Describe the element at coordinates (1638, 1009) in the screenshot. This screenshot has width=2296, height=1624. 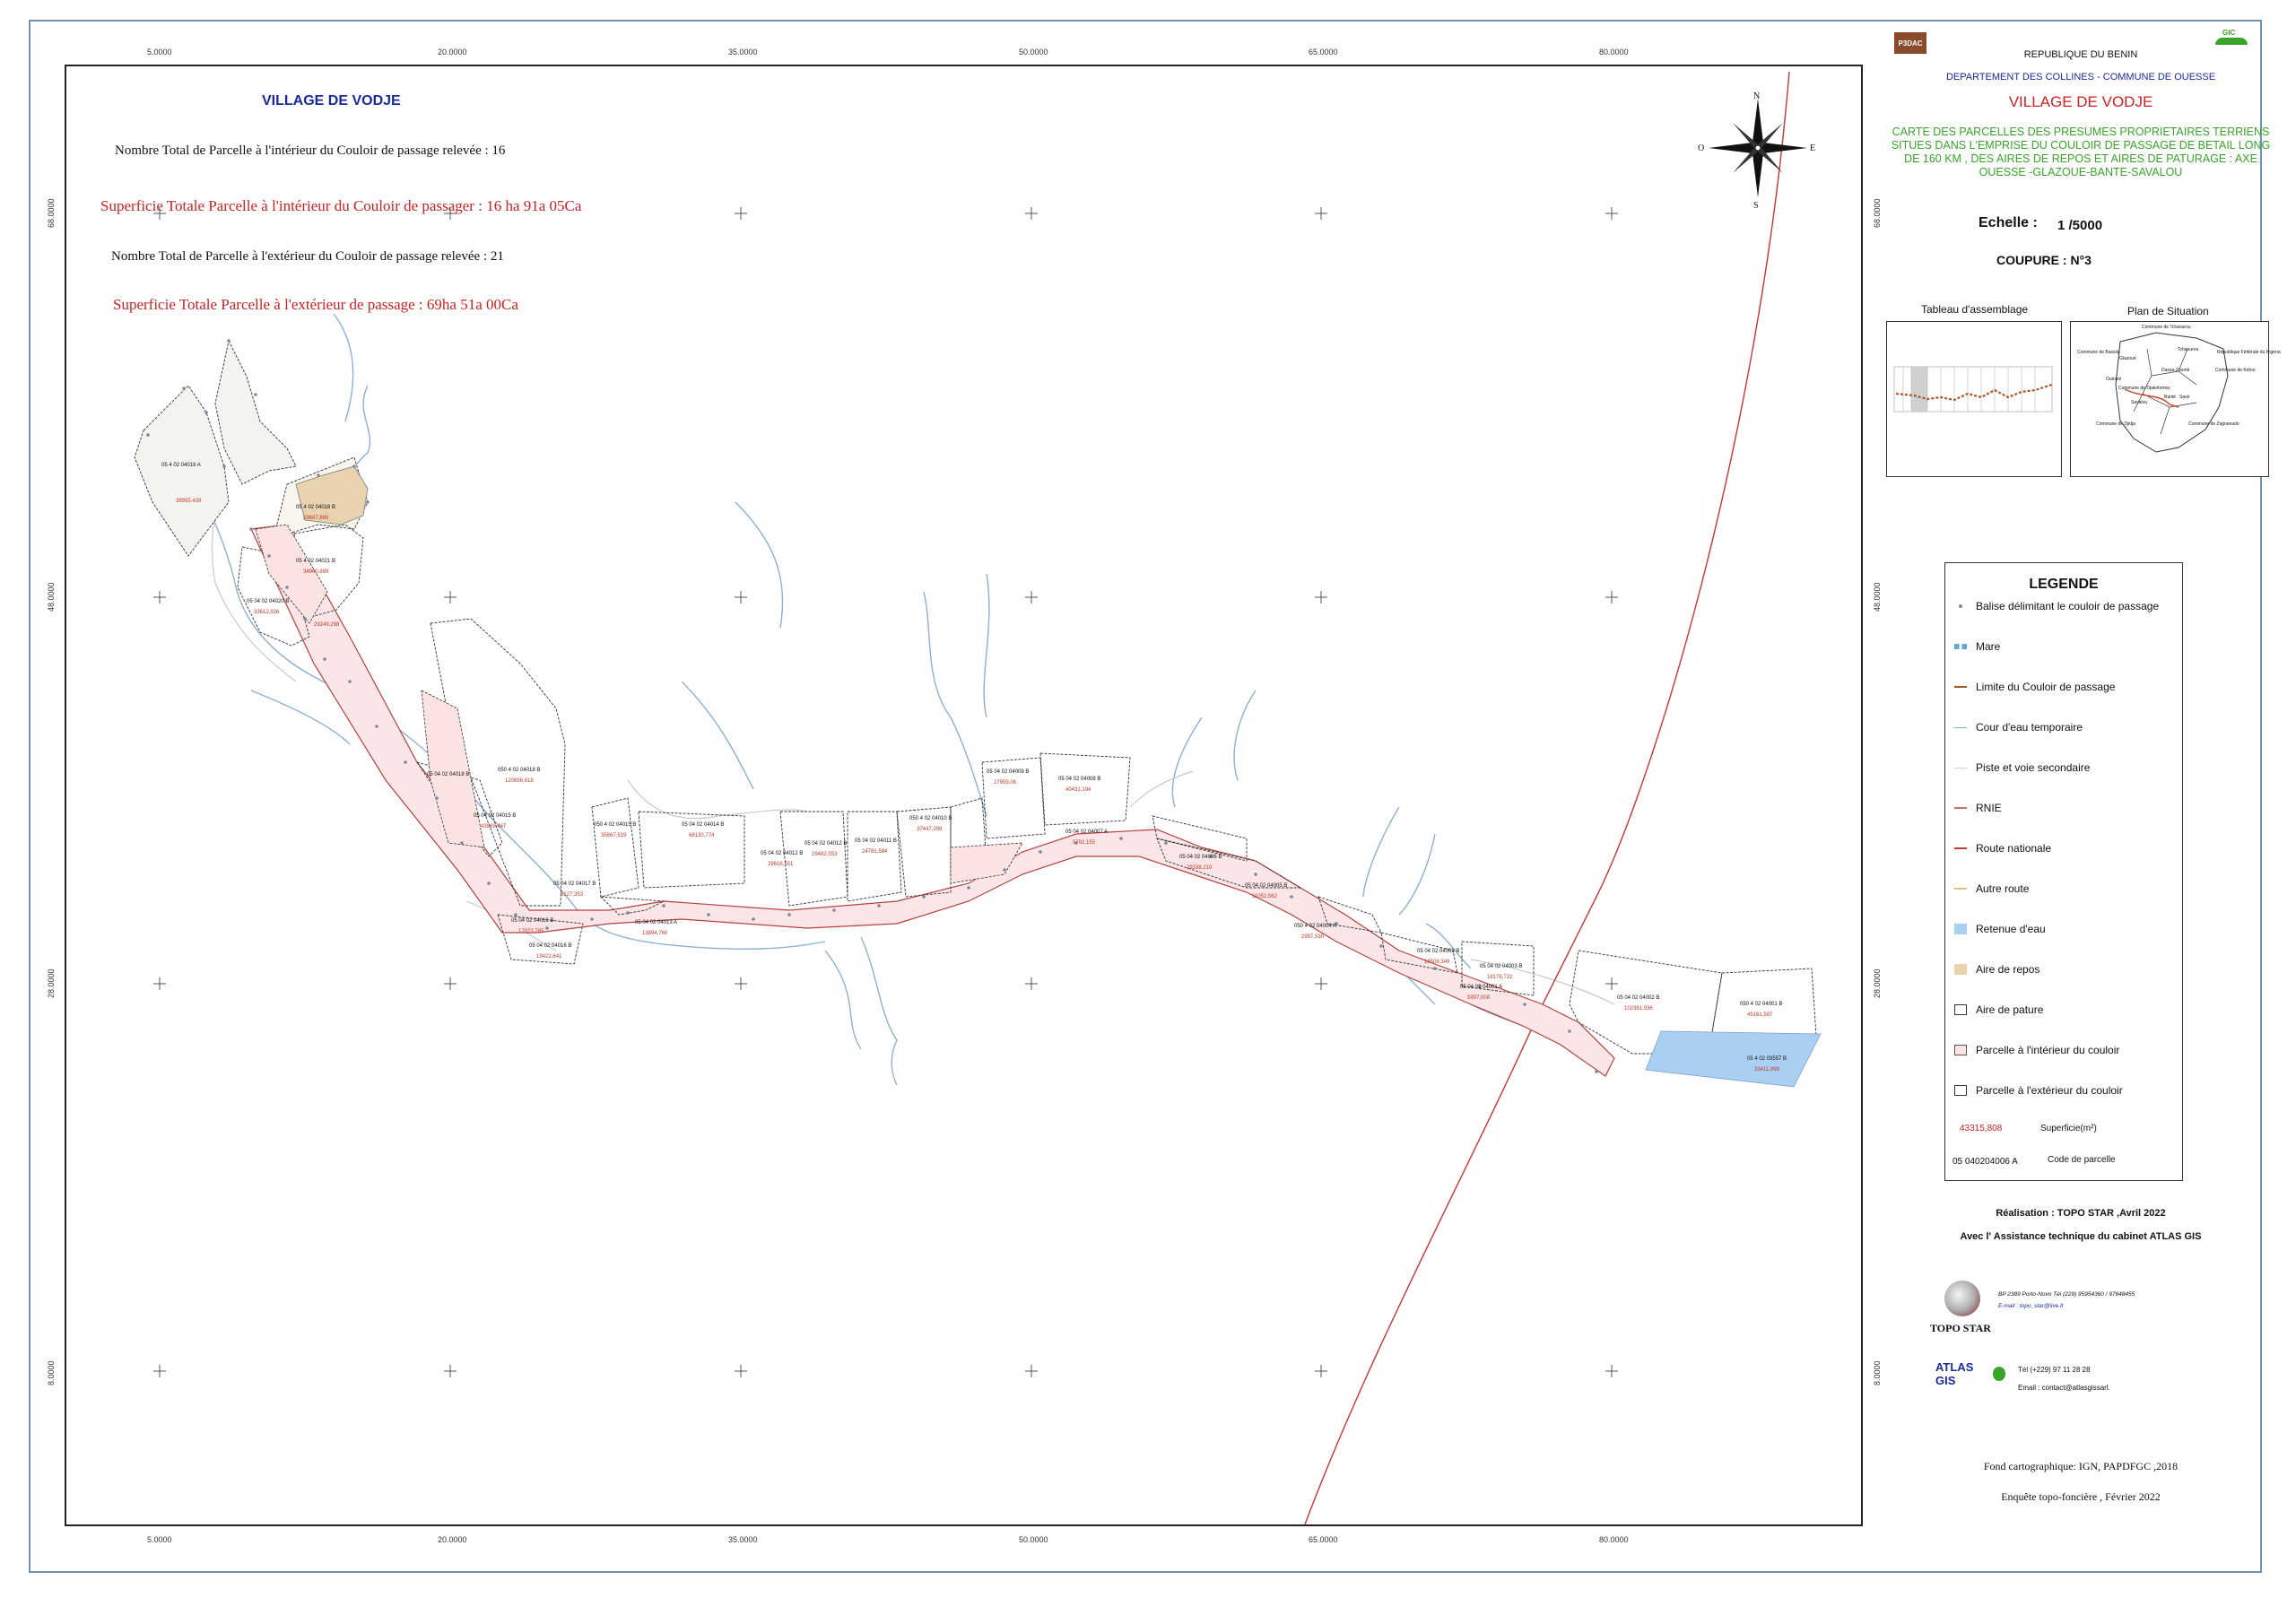
I see `parcel-area: 102381,936` at that location.